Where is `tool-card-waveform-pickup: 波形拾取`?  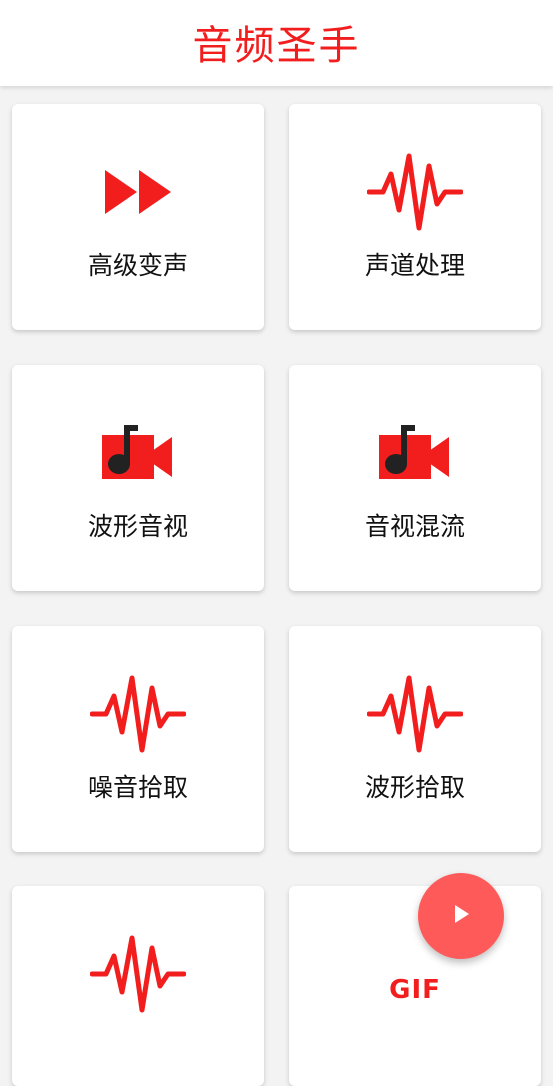 tool-card-waveform-pickup: 波形拾取 is located at coordinates (415, 739).